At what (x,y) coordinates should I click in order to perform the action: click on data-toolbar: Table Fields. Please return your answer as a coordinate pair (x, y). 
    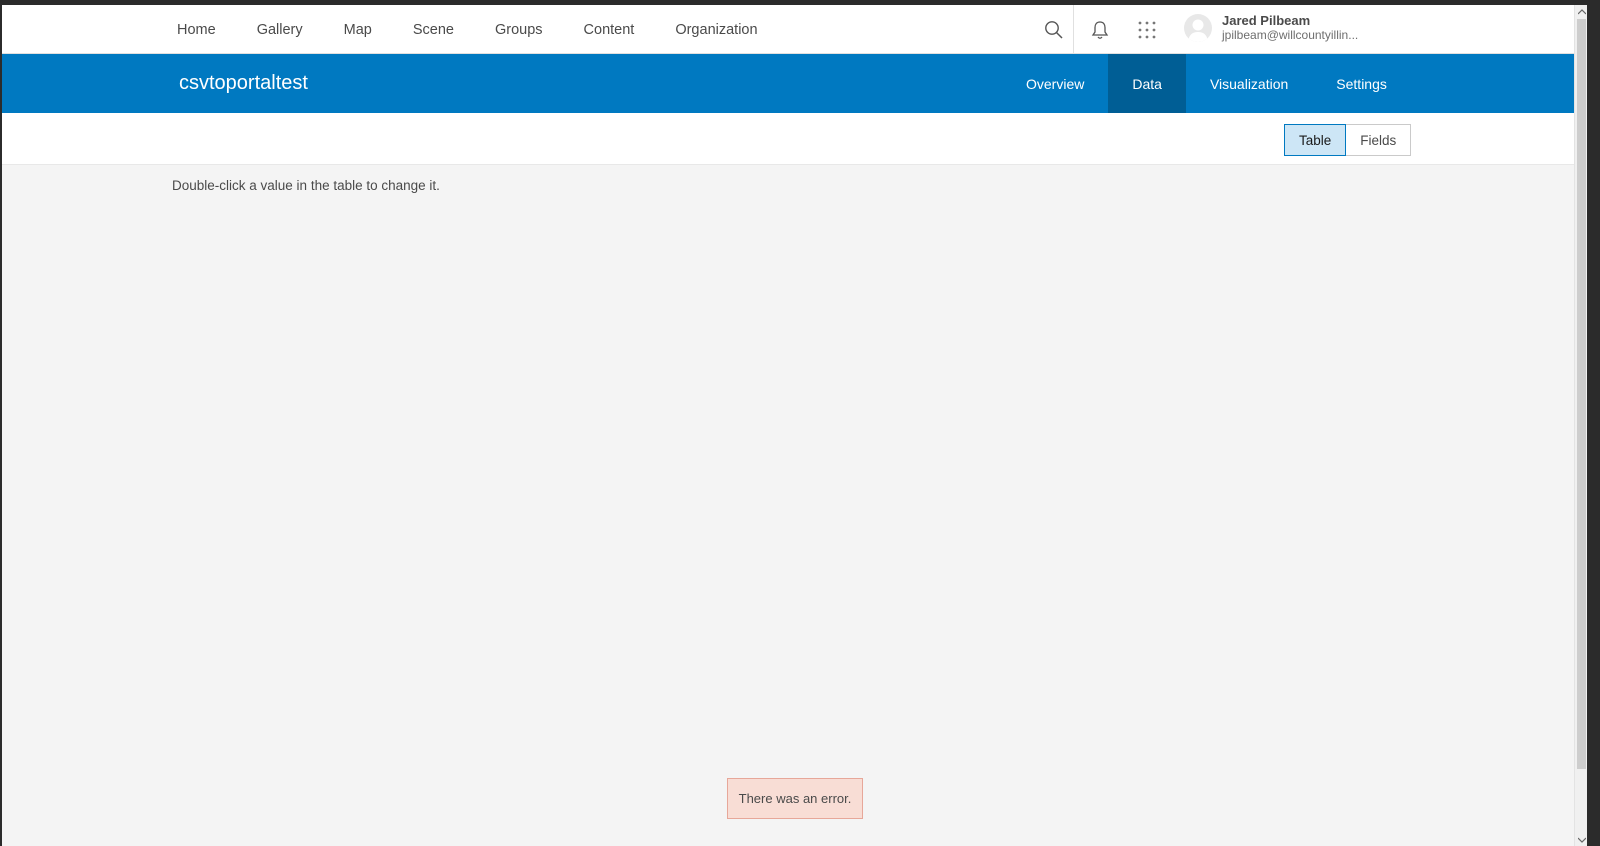
    Looking at the image, I should click on (794, 139).